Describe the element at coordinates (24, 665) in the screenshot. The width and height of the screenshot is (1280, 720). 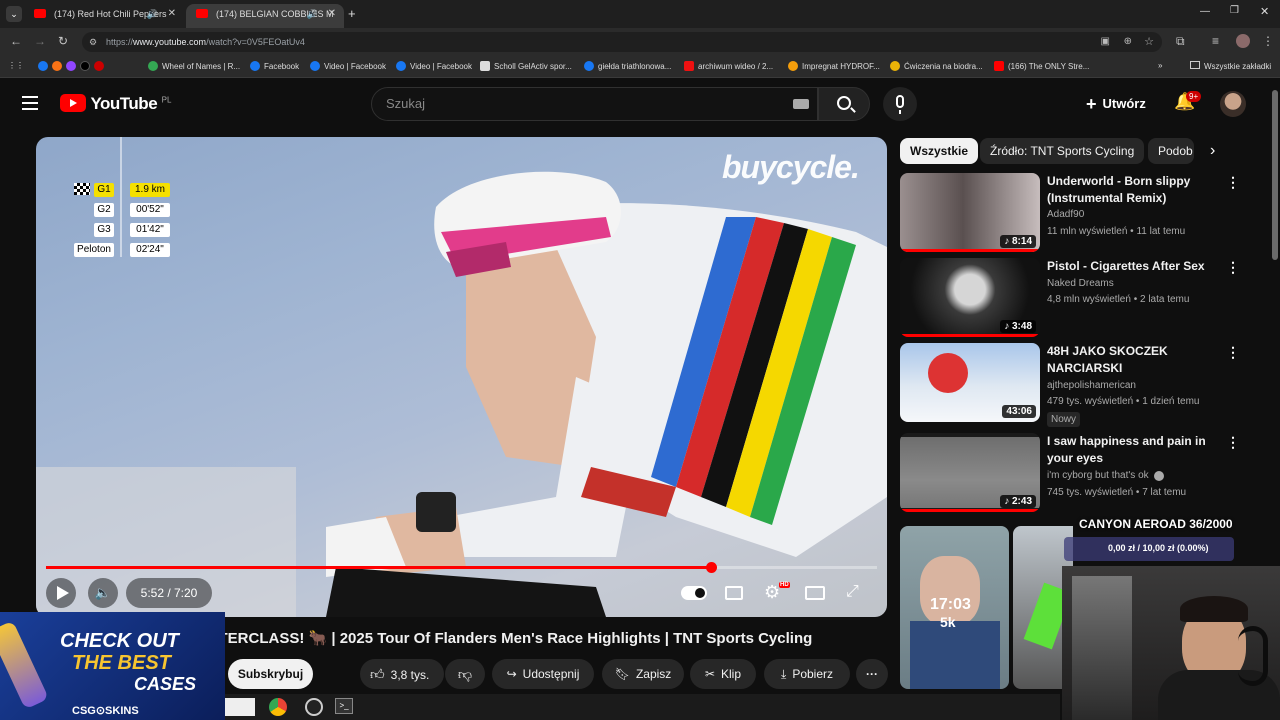
I see `knife-icon` at that location.